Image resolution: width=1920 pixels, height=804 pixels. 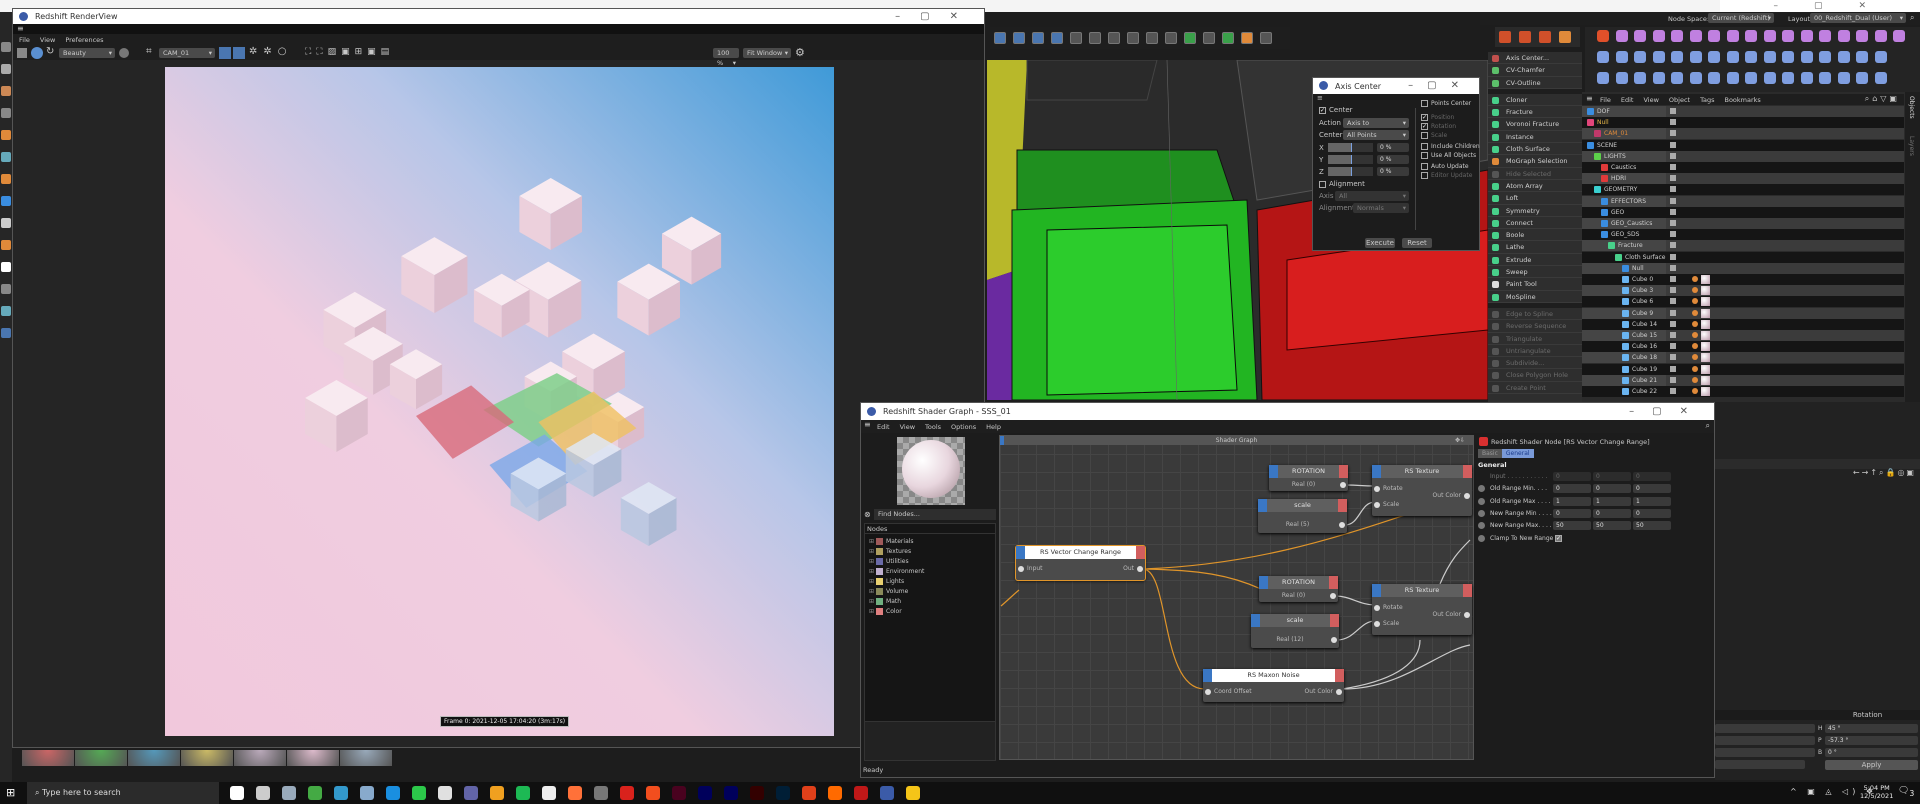 What do you see at coordinates (575, 793) in the screenshot?
I see `firefox-icon` at bounding box center [575, 793].